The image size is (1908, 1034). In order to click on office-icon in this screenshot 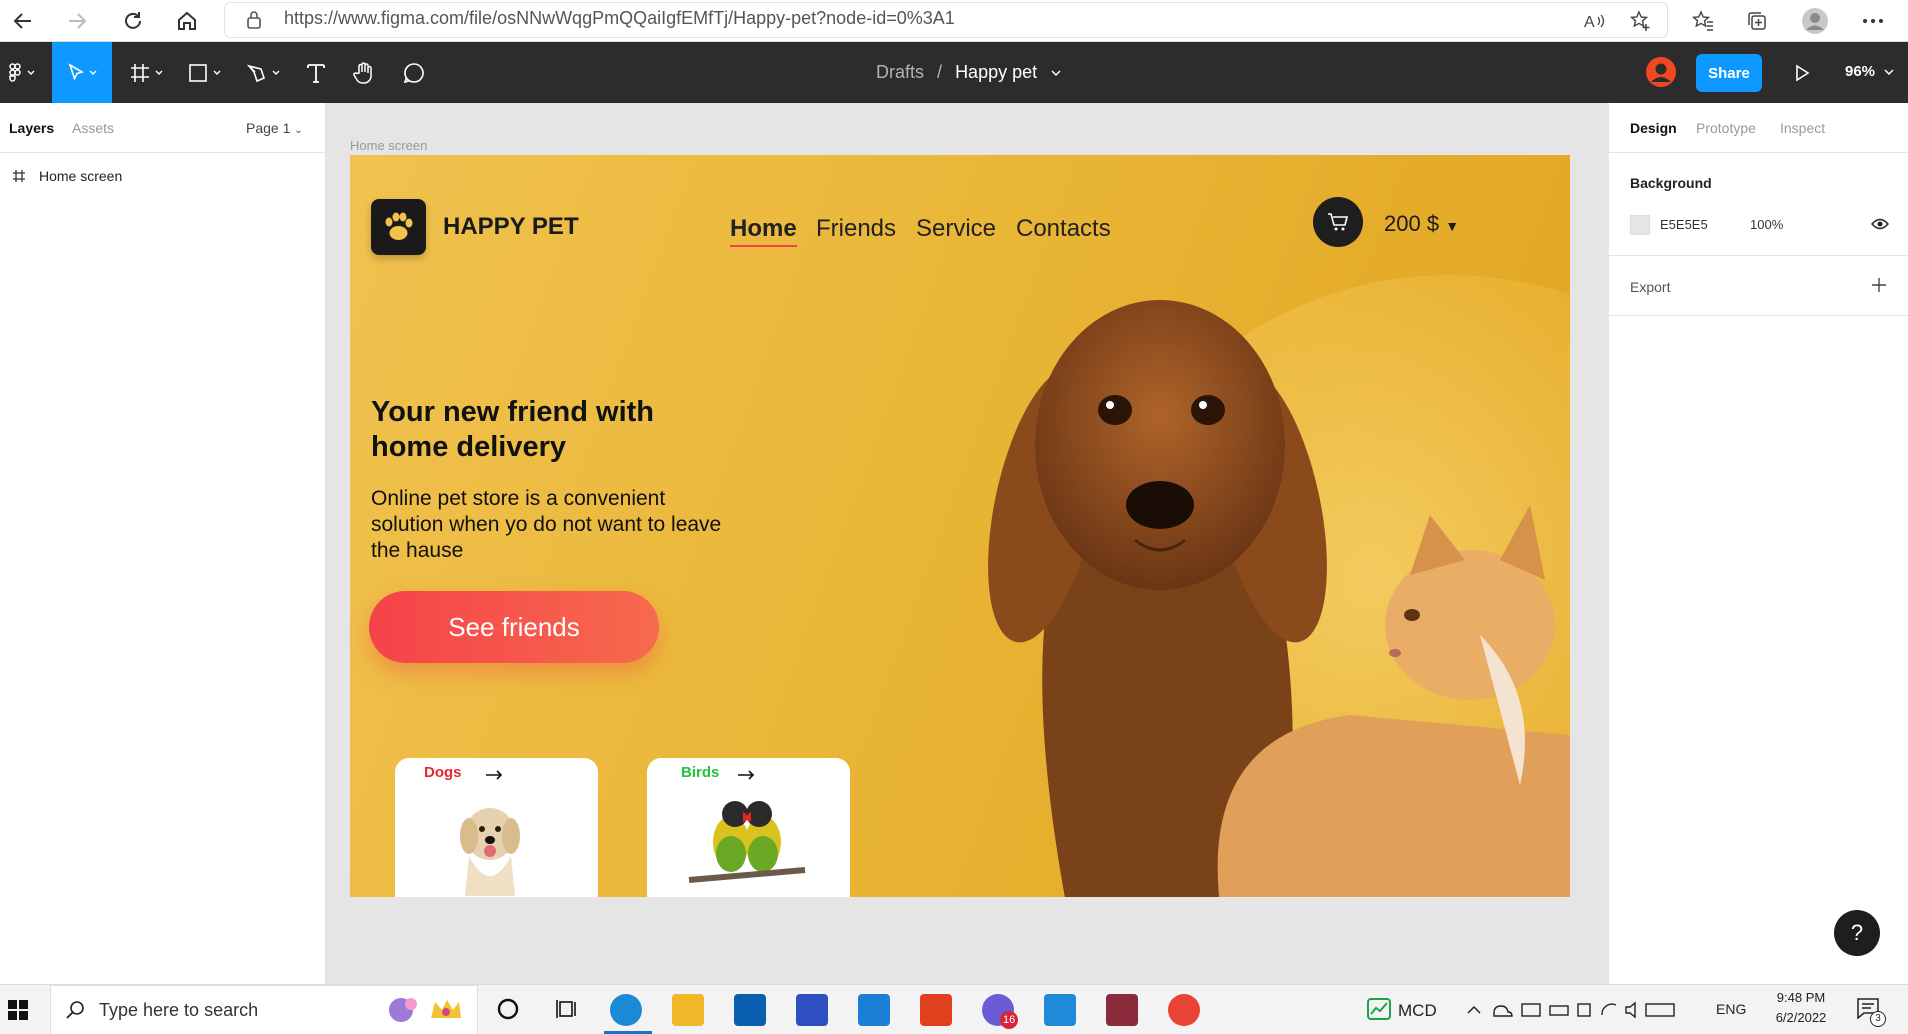, I will do `click(936, 1010)`.